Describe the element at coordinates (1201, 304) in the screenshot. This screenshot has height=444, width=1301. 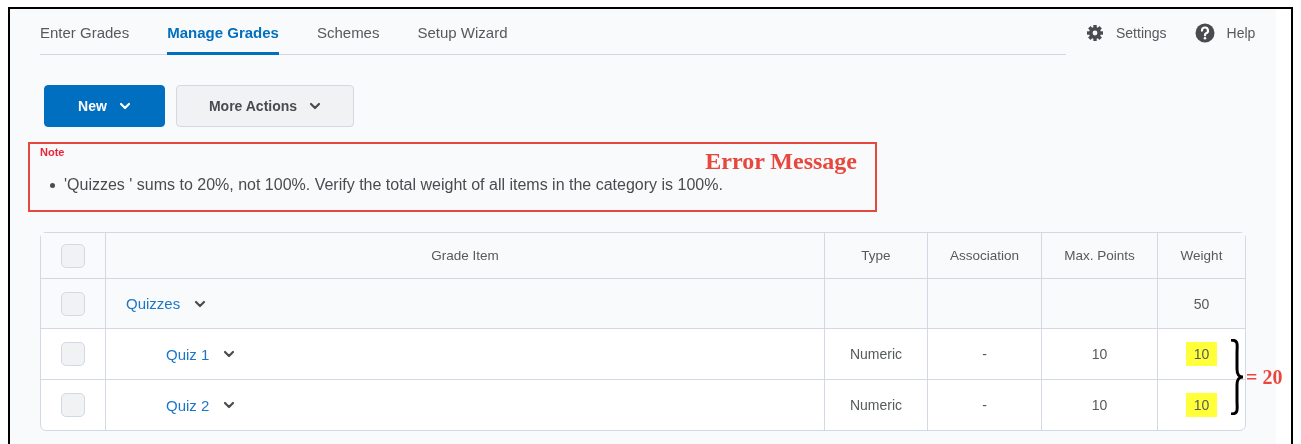
I see `weight-cell-text: 50` at that location.